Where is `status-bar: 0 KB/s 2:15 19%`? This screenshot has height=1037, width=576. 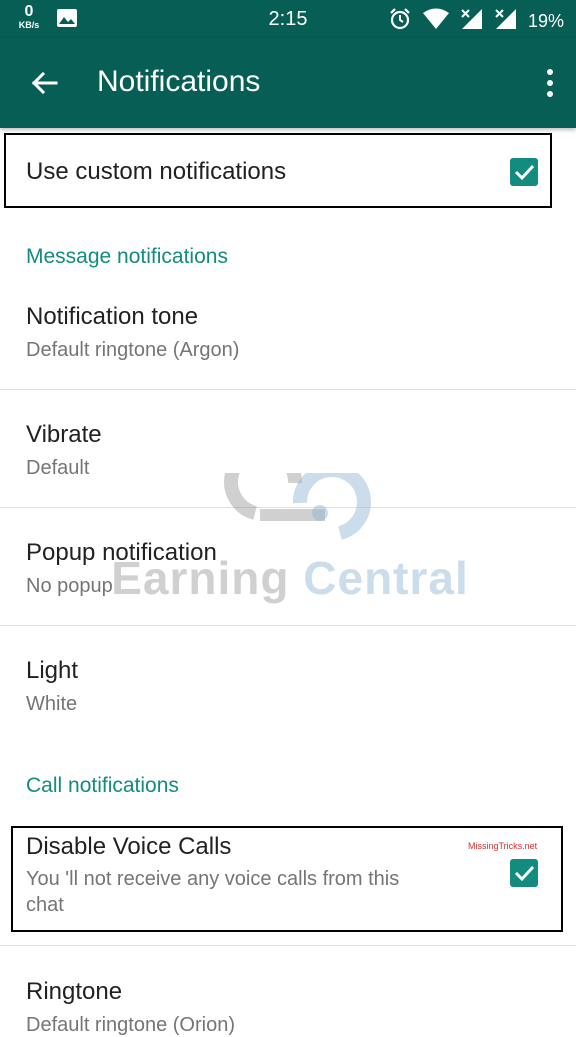 status-bar: 0 KB/s 2:15 19% is located at coordinates (288, 19).